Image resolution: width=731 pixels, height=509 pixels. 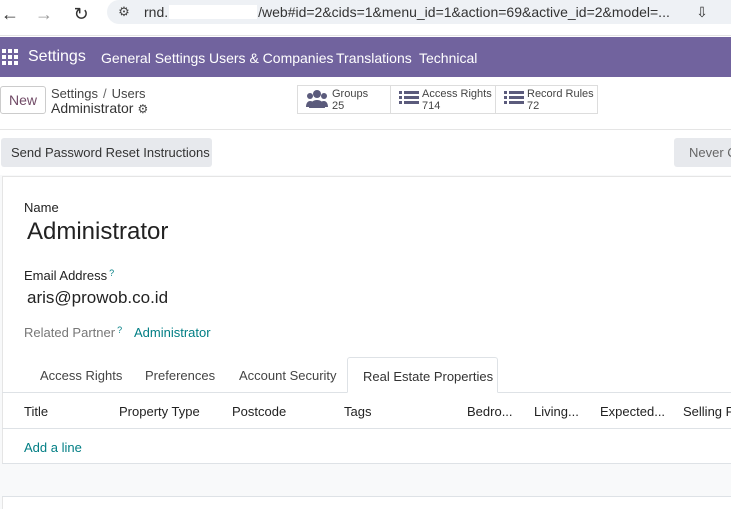 What do you see at coordinates (156, 12) in the screenshot?
I see `url-prefix: rnd.` at bounding box center [156, 12].